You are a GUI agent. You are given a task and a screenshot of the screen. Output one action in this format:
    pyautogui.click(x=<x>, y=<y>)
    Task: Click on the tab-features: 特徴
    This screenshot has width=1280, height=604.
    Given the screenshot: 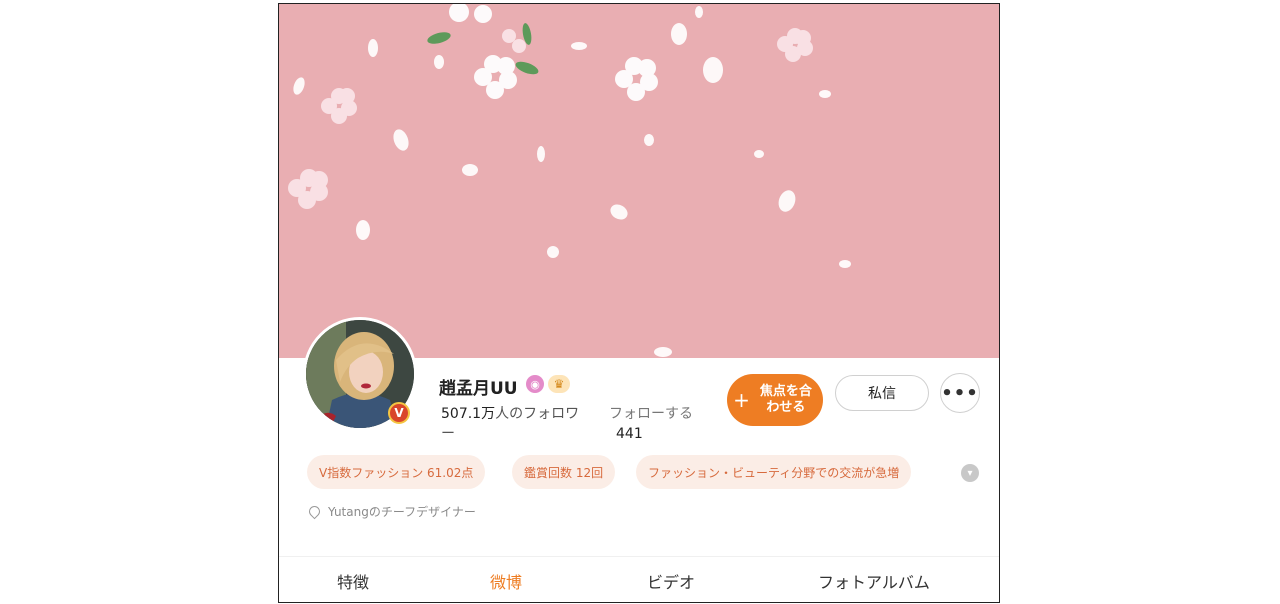 What is the action you would take?
    pyautogui.click(x=353, y=581)
    